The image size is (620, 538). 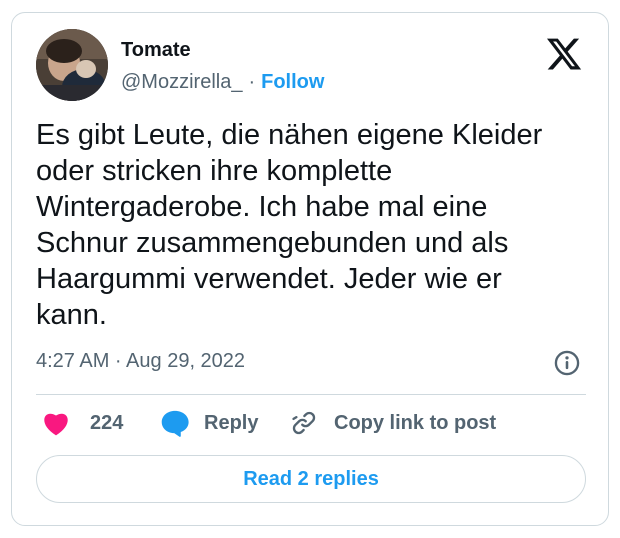 I want to click on reply-button: Reply, so click(x=209, y=423).